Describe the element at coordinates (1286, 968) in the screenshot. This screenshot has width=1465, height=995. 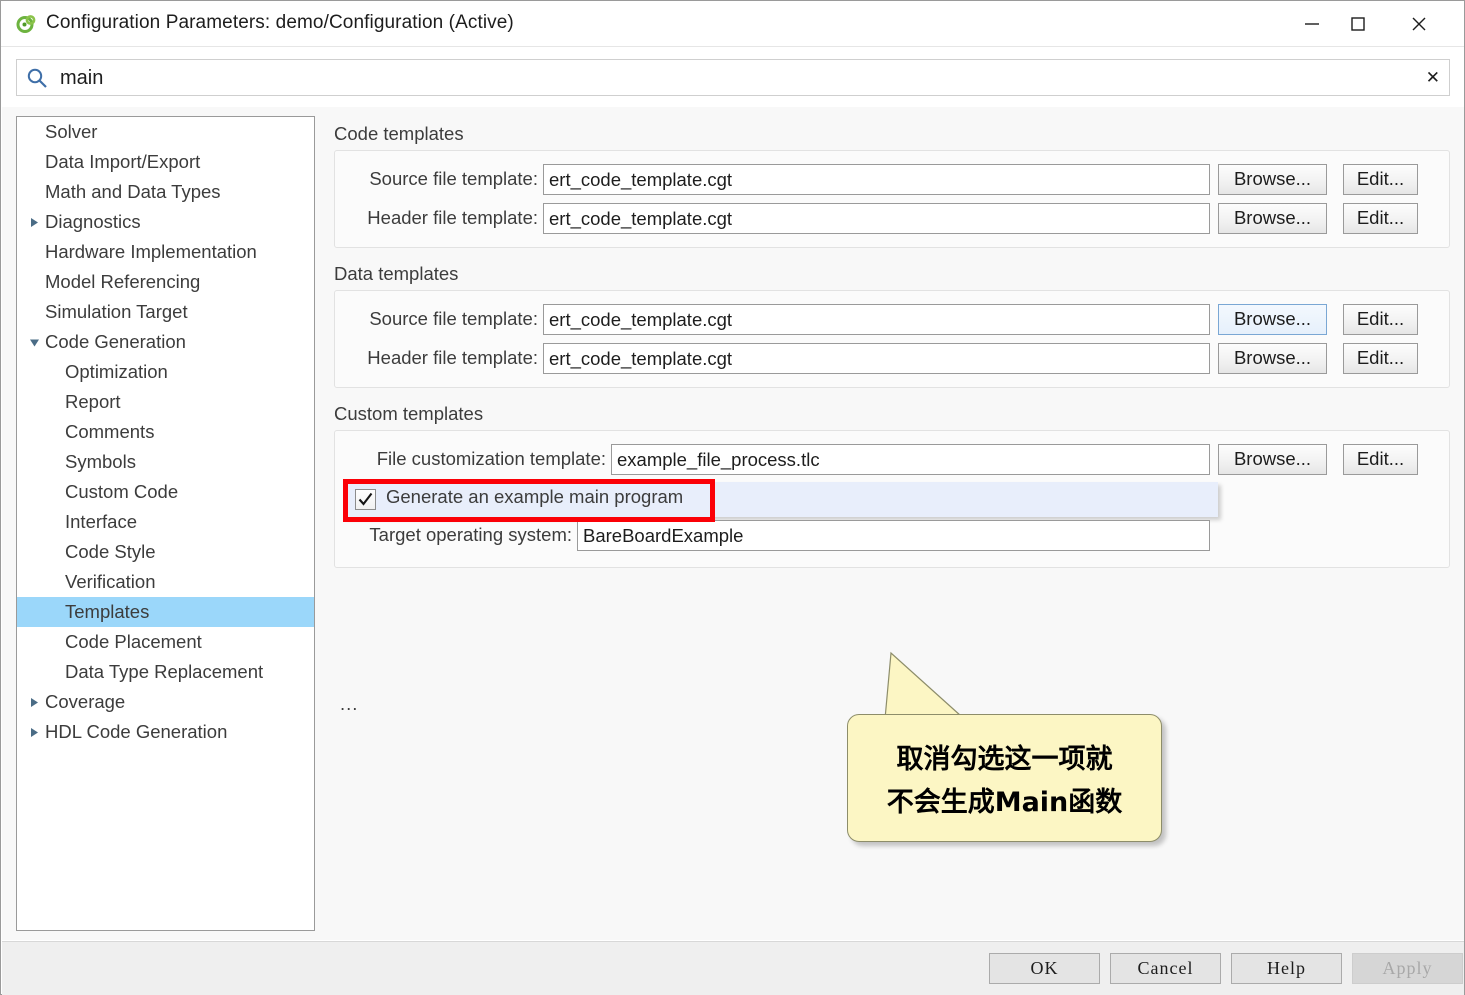
I see `help-button: Help` at that location.